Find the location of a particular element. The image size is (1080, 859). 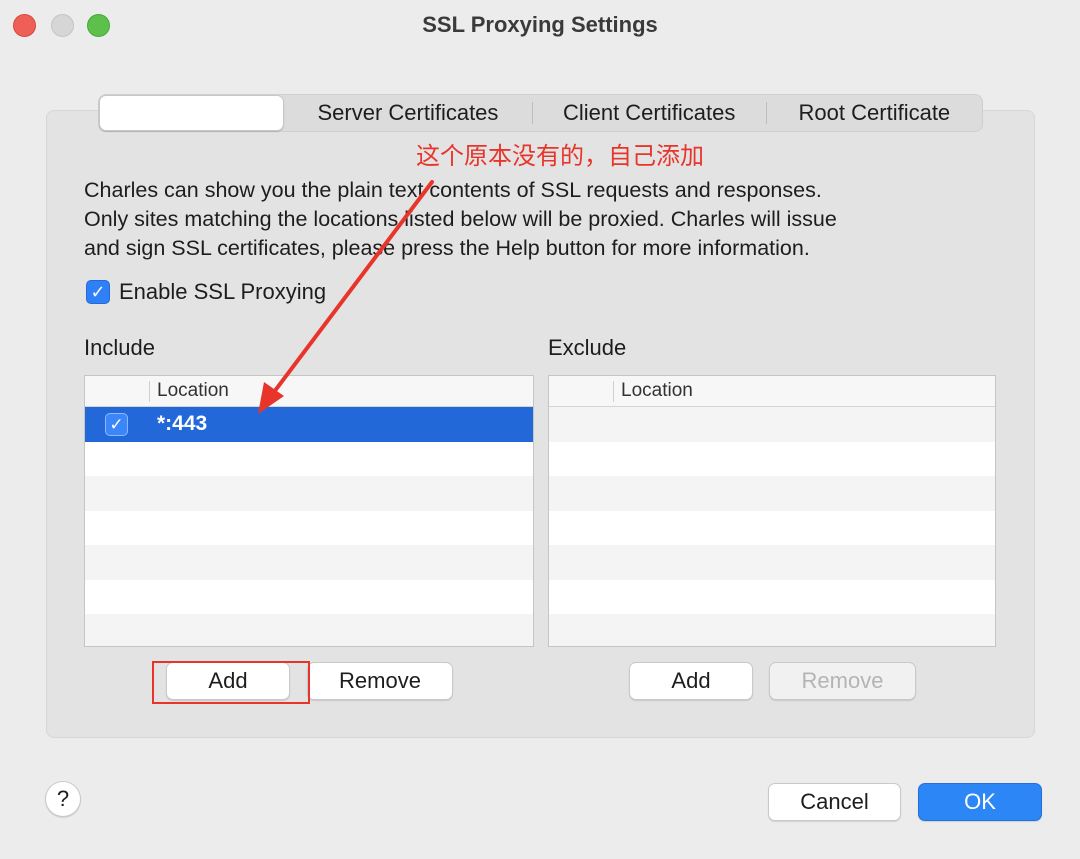

exclude-remove-button: Remove is located at coordinates (842, 681).